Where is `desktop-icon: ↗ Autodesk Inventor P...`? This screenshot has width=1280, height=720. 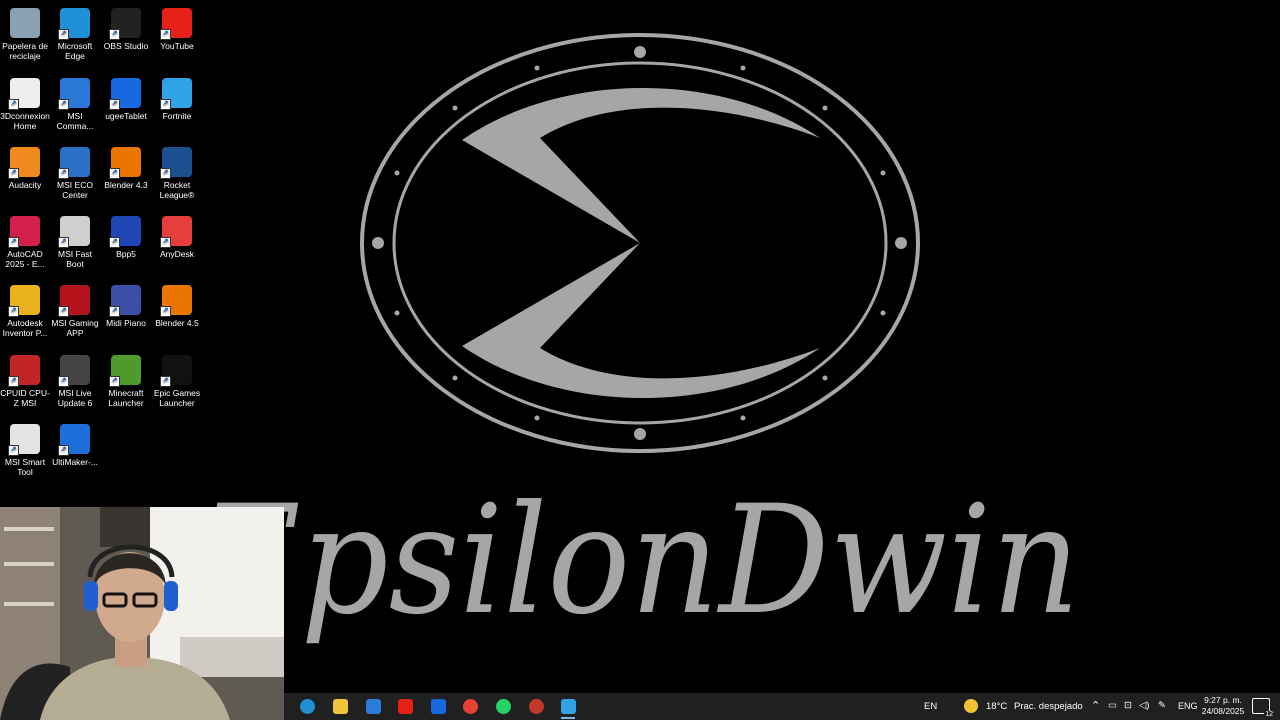 desktop-icon: ↗ Autodesk Inventor P... is located at coordinates (25, 309).